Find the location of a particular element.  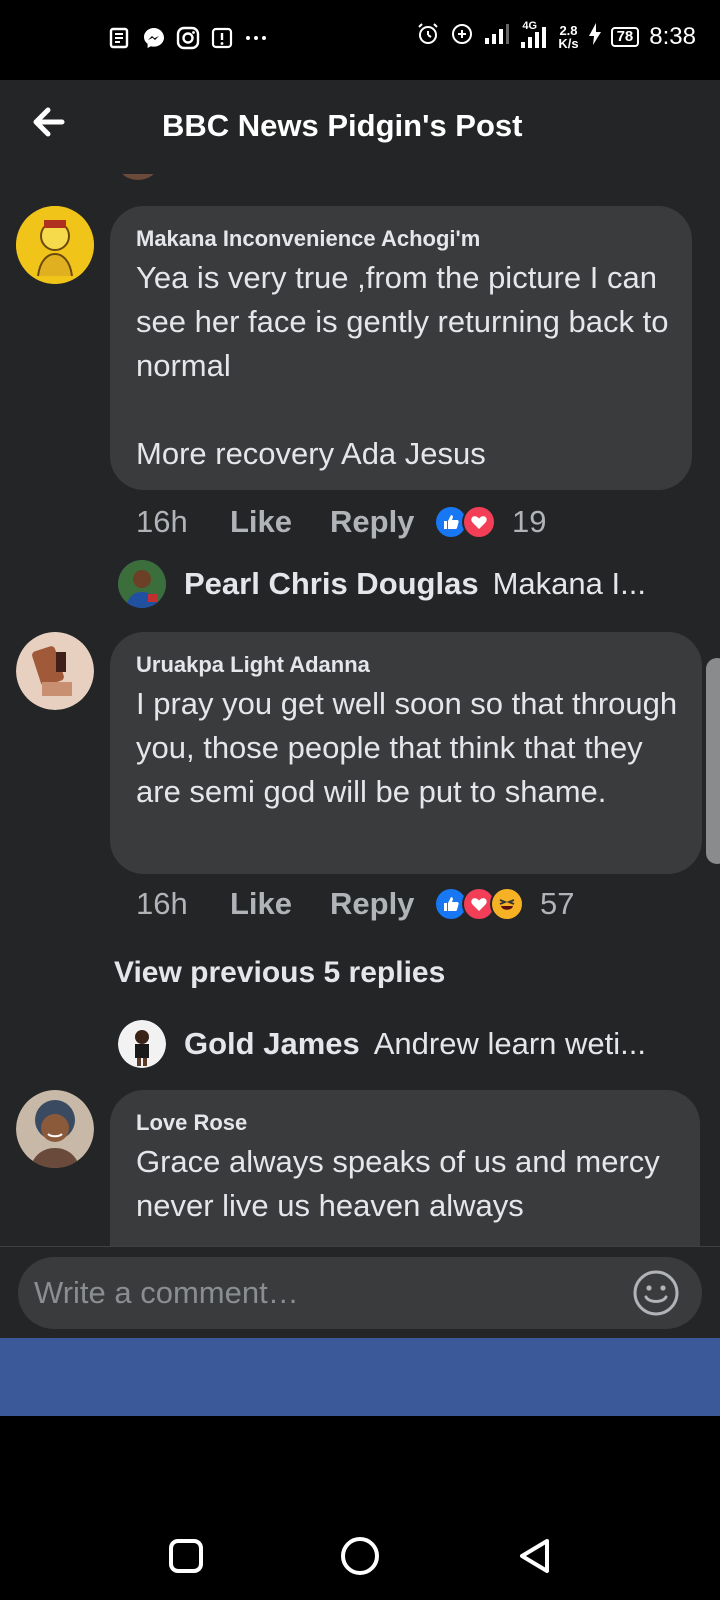

reaction-count: 19 is located at coordinates (529, 522).